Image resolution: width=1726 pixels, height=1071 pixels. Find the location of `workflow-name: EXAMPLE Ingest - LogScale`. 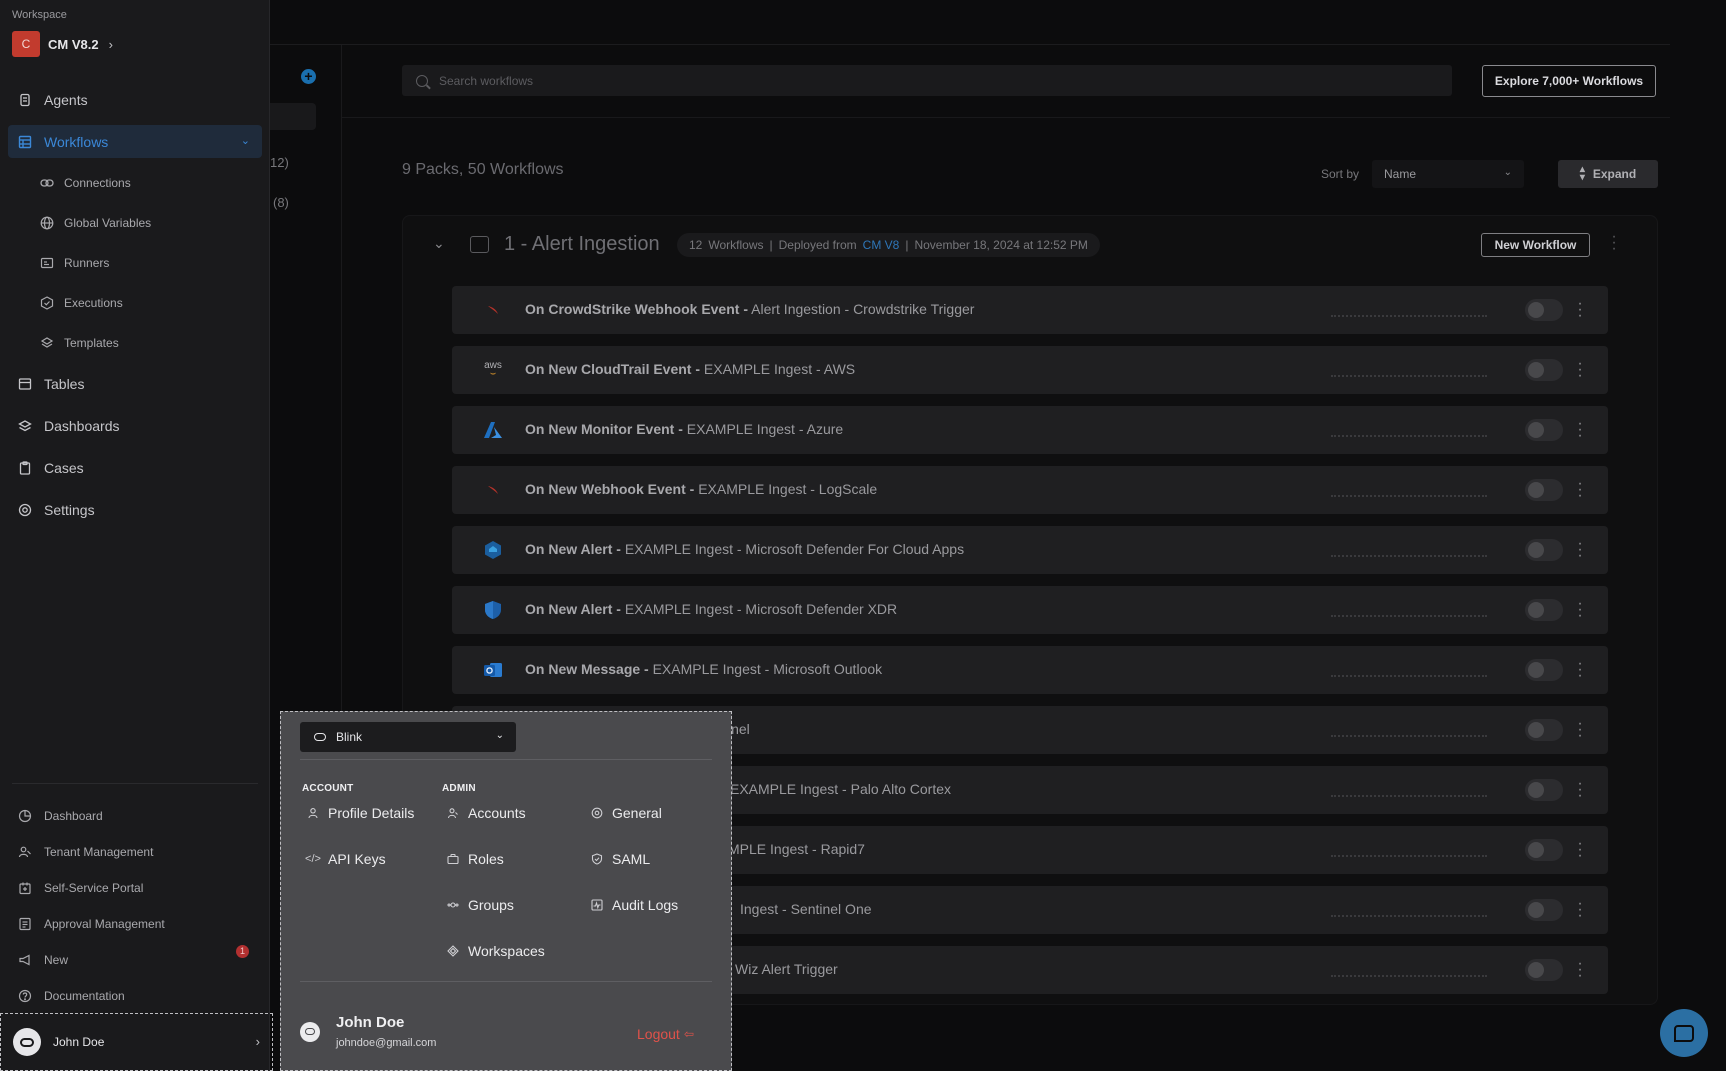

workflow-name: EXAMPLE Ingest - LogScale is located at coordinates (788, 489).